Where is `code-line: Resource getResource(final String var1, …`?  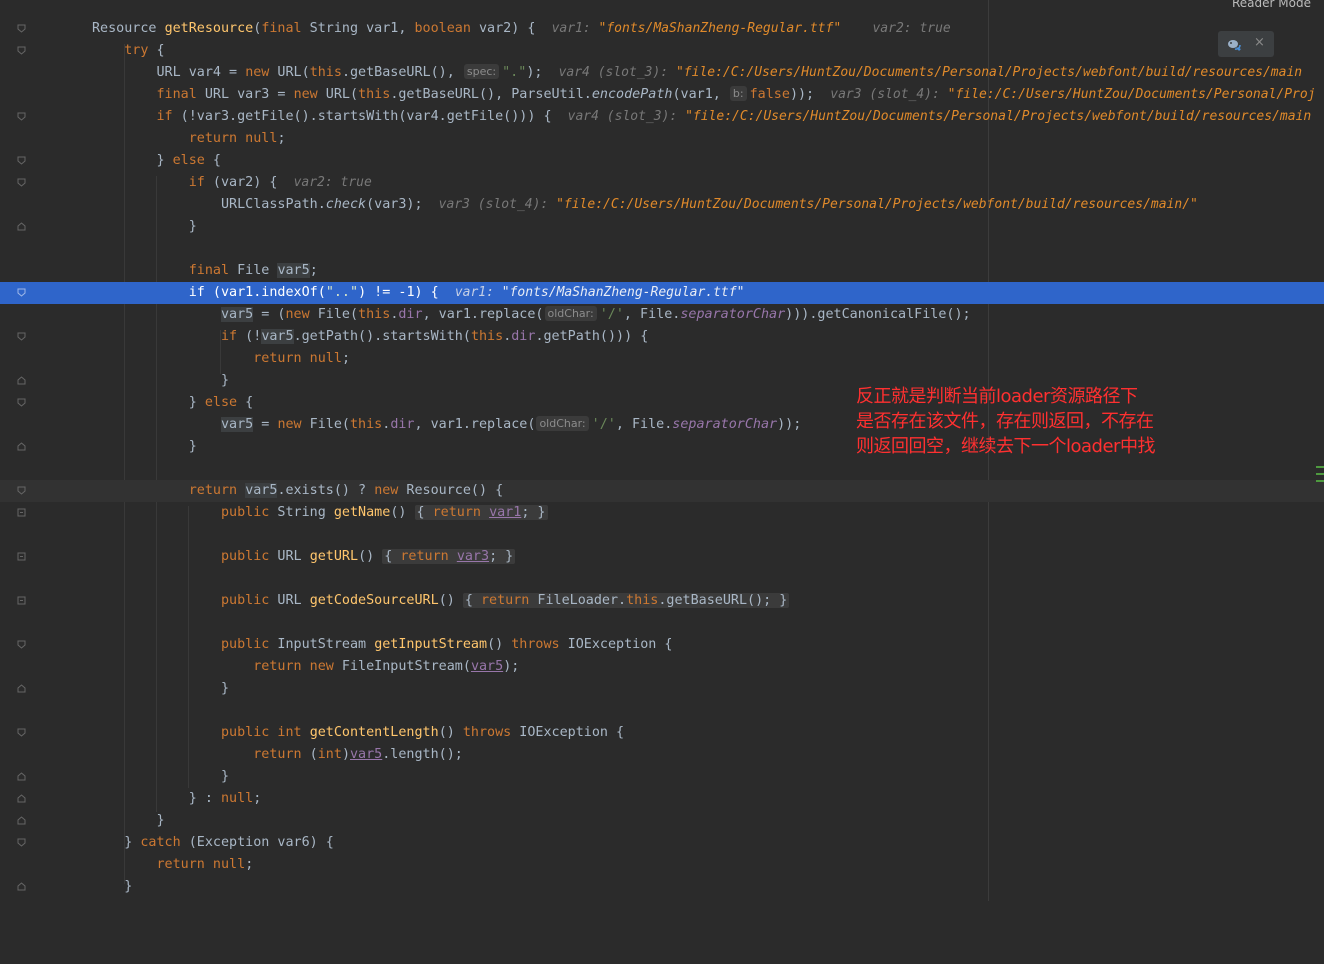 code-line: Resource getResource(final String var1, … is located at coordinates (662, 29).